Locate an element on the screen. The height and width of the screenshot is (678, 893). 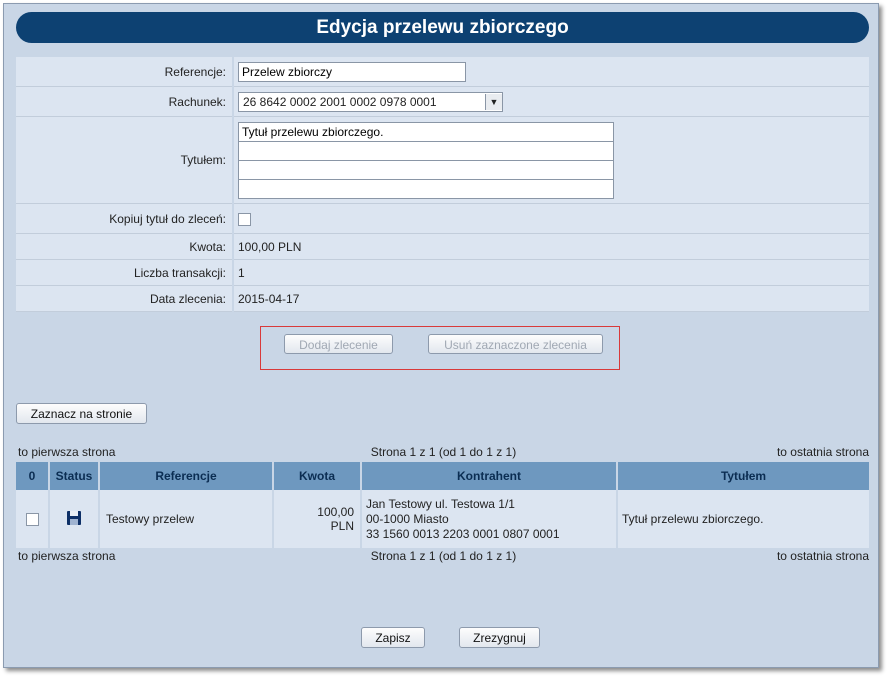
select-page-button: Zaznacz na stronie is located at coordinates (81, 413).